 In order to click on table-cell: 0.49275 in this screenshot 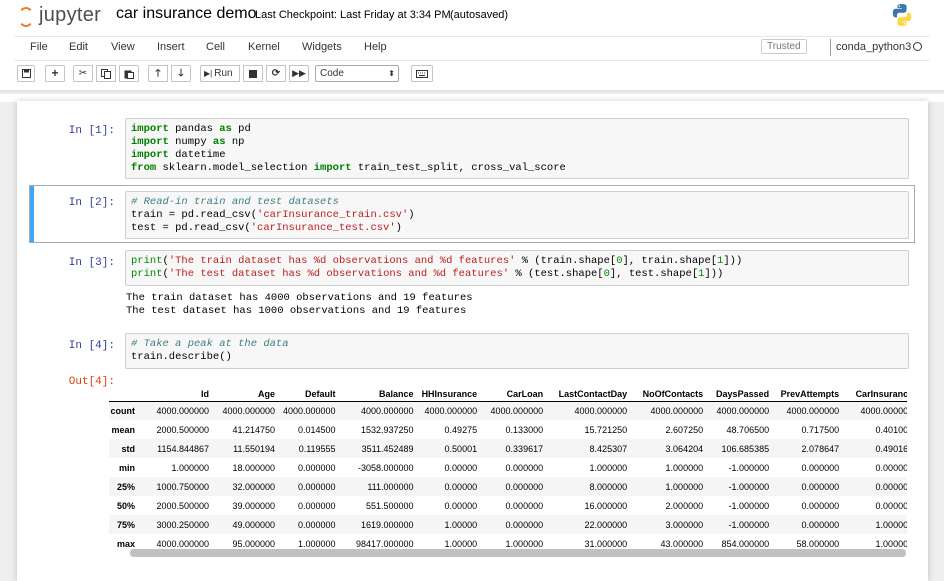, I will do `click(461, 429)`.